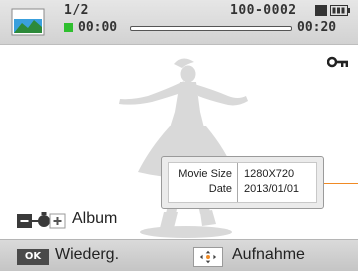  Describe the element at coordinates (317, 27) in the screenshot. I see `total-time: 00:20` at that location.